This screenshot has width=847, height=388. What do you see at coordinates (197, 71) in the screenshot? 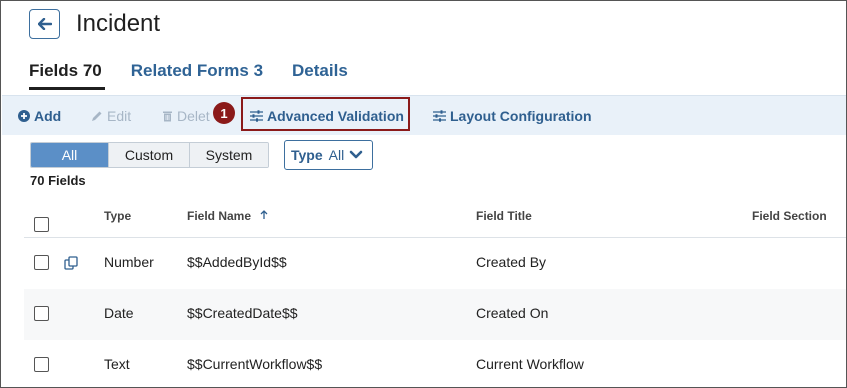
I see `tab-related-forms: Related Forms 3` at bounding box center [197, 71].